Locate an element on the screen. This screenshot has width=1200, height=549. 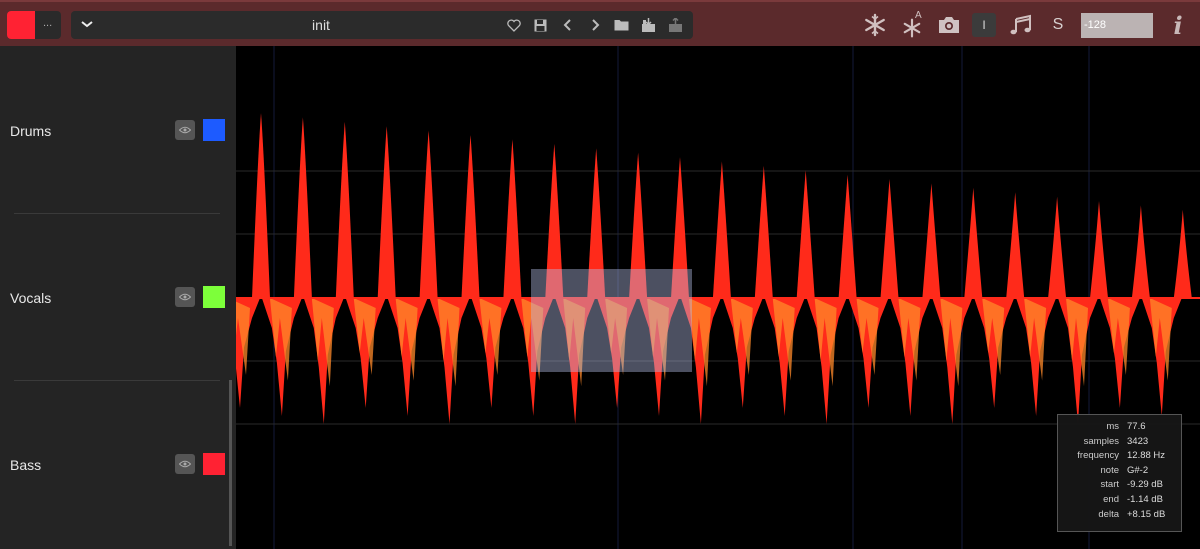
info-row: samples 3423 is located at coordinates (1119, 442).